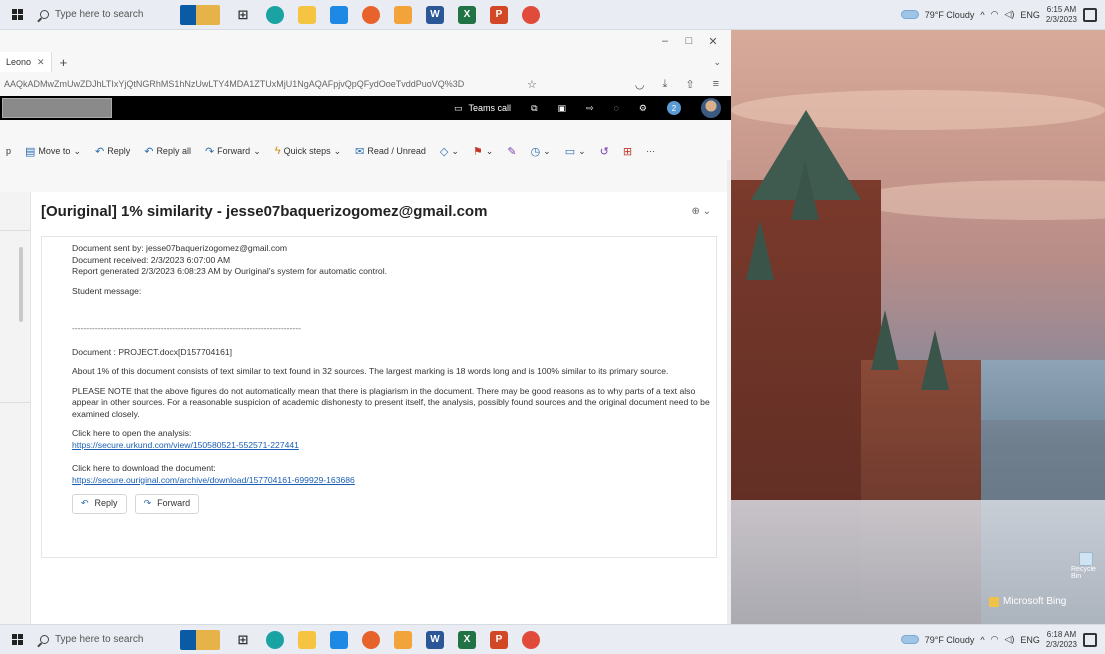  Describe the element at coordinates (575, 151) in the screenshot. I see `rules-button: ▭ ⌄` at that location.